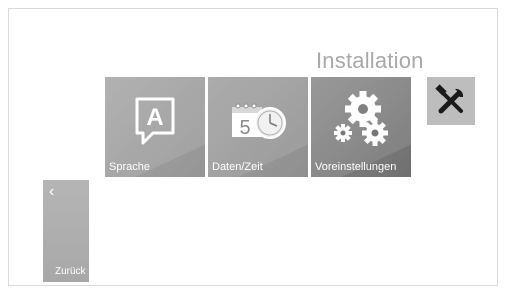  I want to click on gears-icon, so click(361, 117).